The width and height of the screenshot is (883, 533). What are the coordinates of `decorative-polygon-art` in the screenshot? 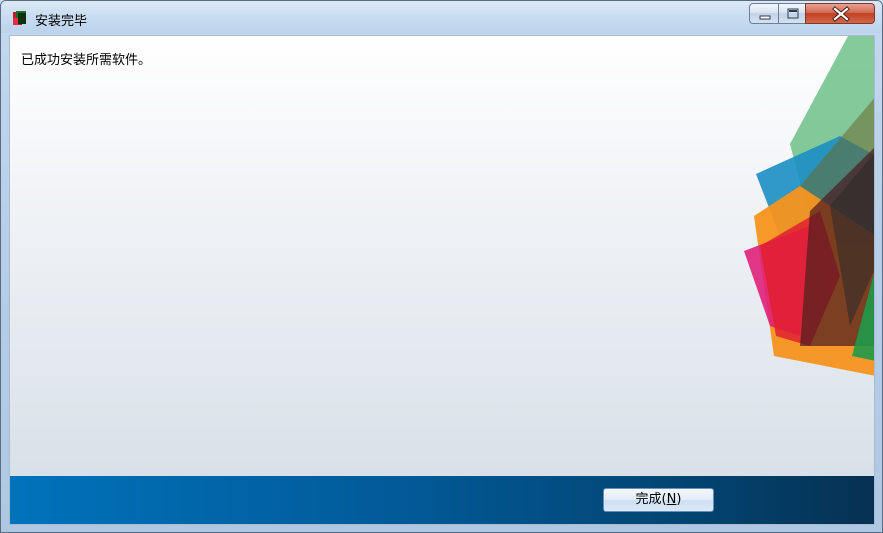 It's located at (809, 206).